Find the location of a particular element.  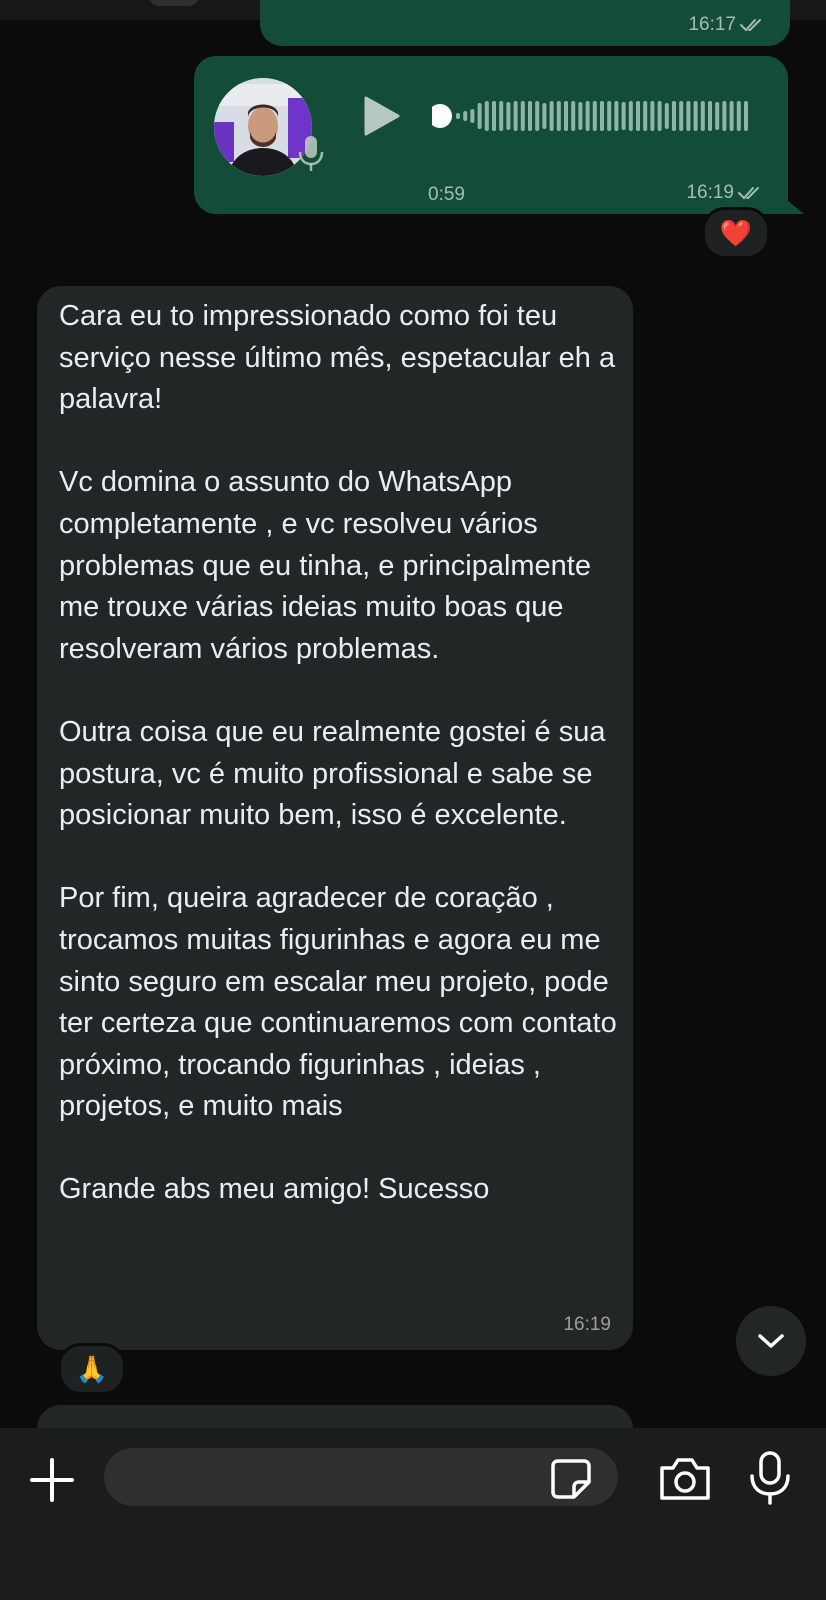

voice-message-bubble: 0:59 16:19 is located at coordinates (491, 135).